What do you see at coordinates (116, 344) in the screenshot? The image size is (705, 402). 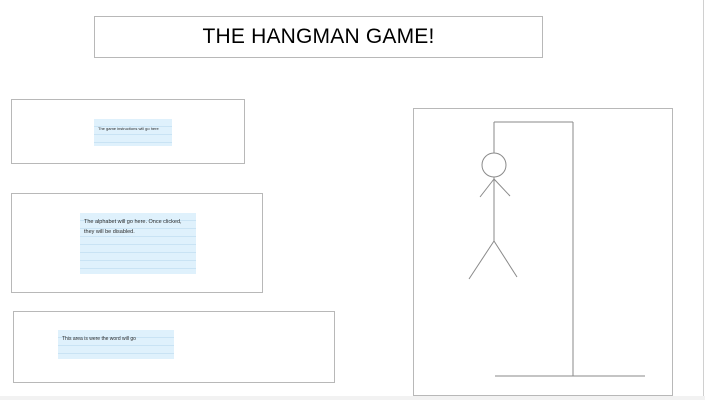 I see `word-note: This area is were the word will go` at bounding box center [116, 344].